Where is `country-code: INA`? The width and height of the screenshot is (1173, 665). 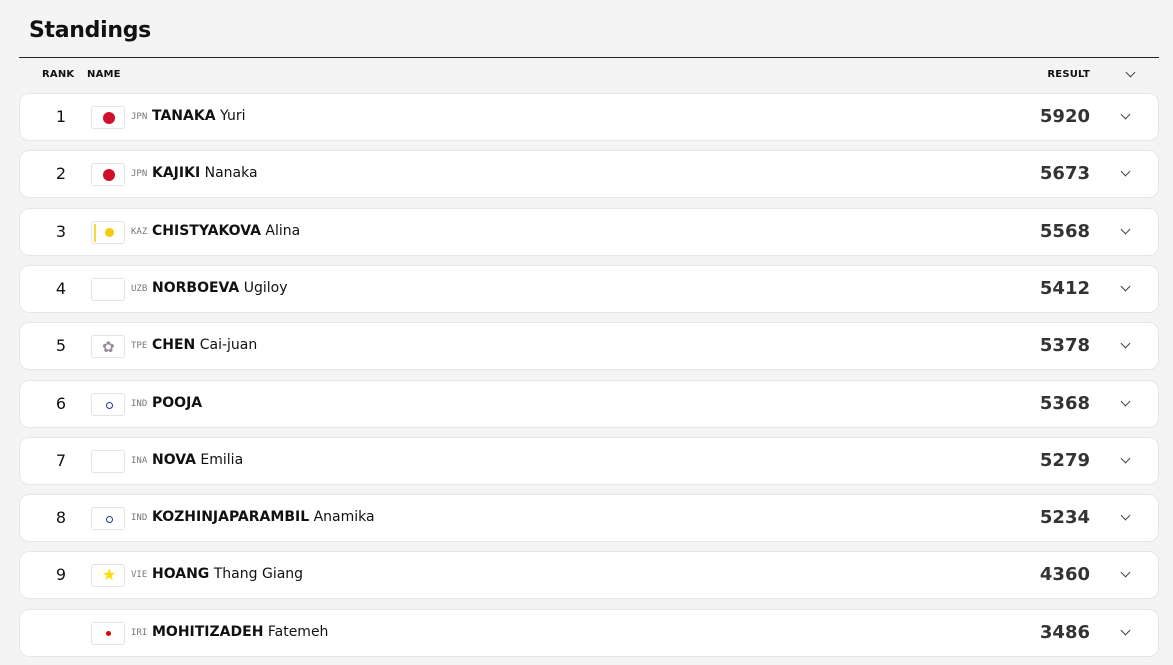 country-code: INA is located at coordinates (139, 461).